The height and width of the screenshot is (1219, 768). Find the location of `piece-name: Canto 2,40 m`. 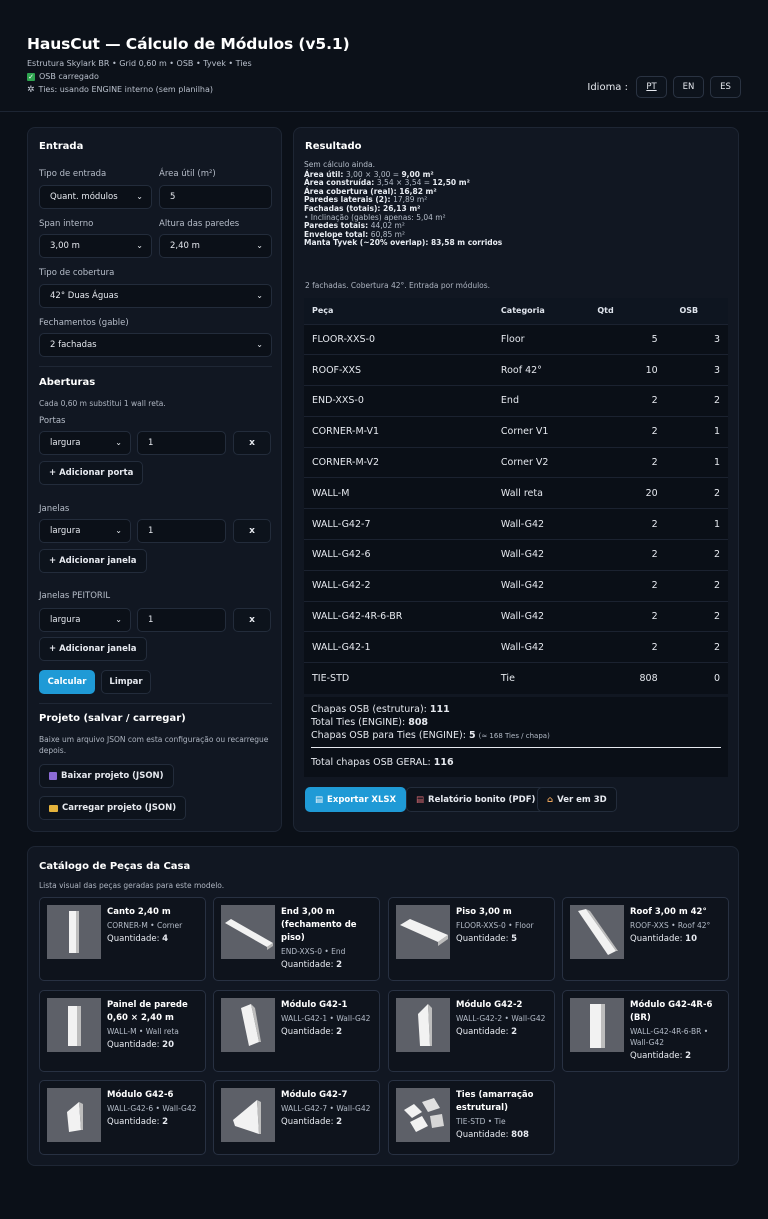

piece-name: Canto 2,40 m is located at coordinates (139, 912).